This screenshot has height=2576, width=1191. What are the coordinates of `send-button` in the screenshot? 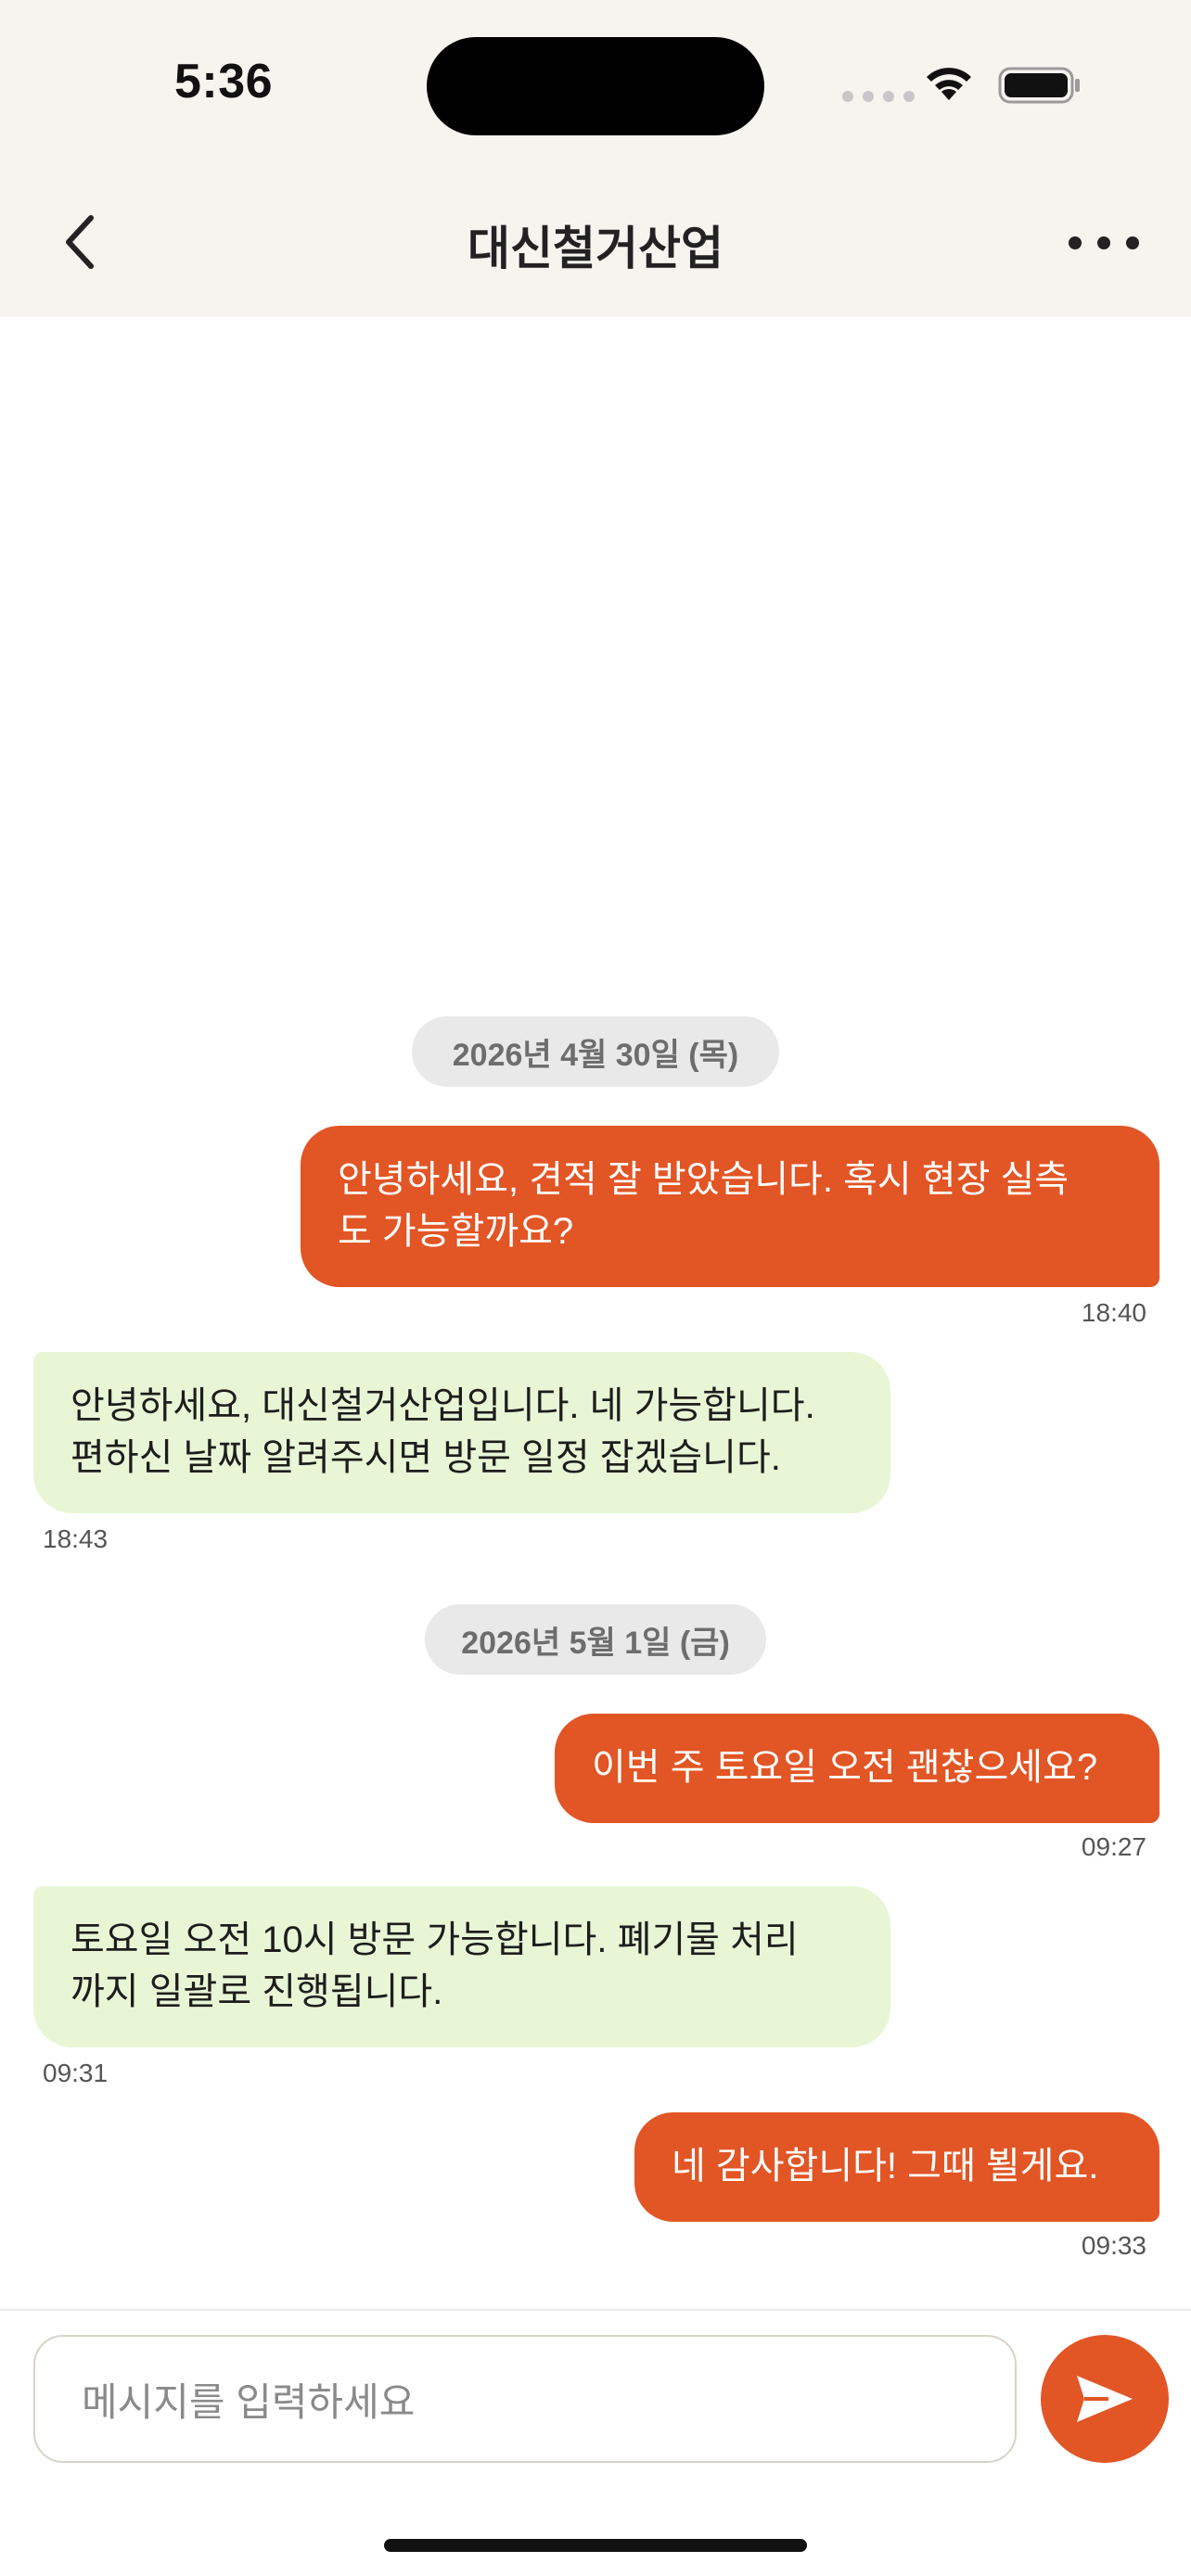 It's located at (1105, 2399).